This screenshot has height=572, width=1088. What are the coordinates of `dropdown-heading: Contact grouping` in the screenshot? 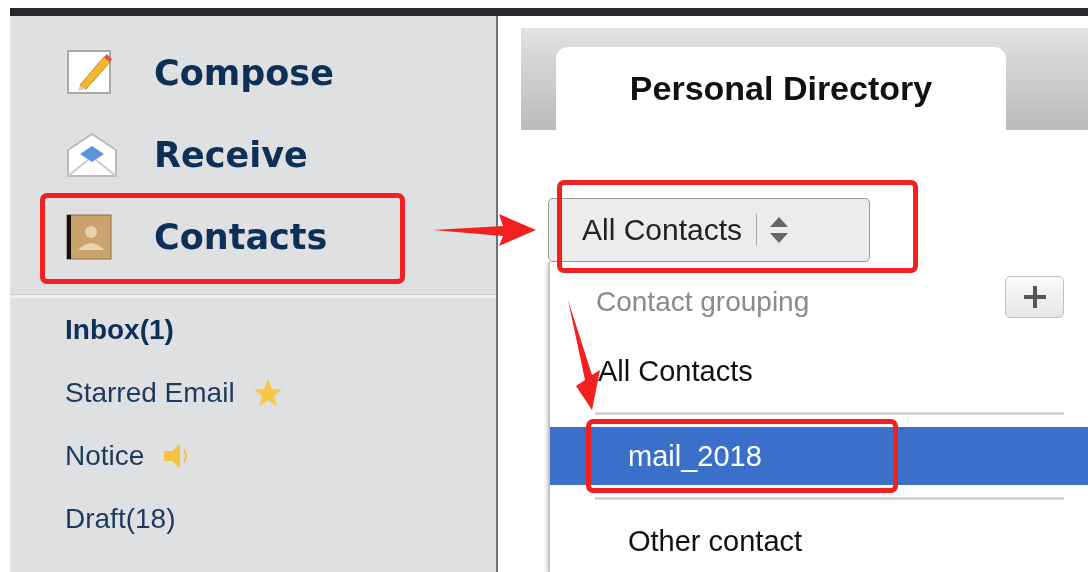 It's located at (703, 302).